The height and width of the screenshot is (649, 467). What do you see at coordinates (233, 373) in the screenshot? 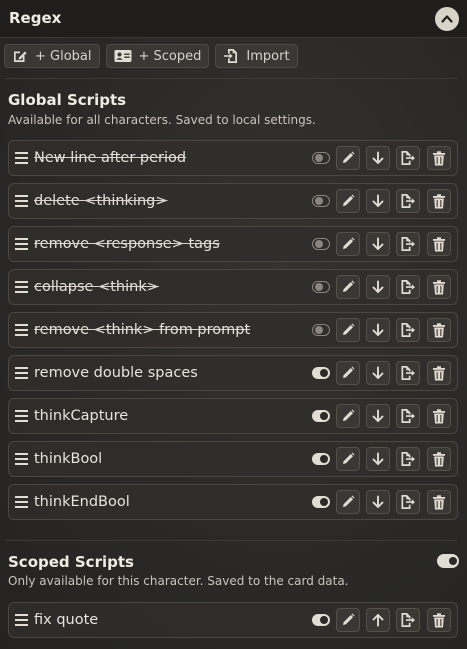
I see `script-row: remove double spaces` at bounding box center [233, 373].